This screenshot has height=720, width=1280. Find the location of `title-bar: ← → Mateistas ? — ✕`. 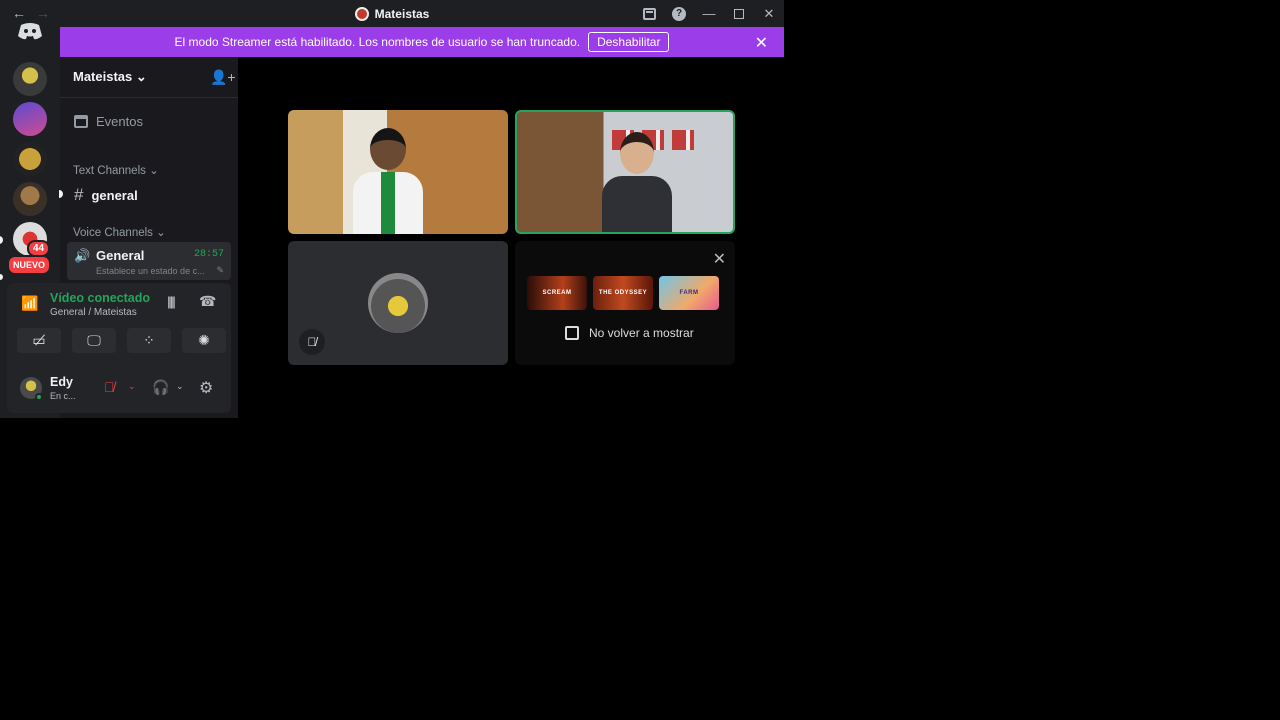

title-bar: ← → Mateistas ? — ✕ is located at coordinates (392, 13).